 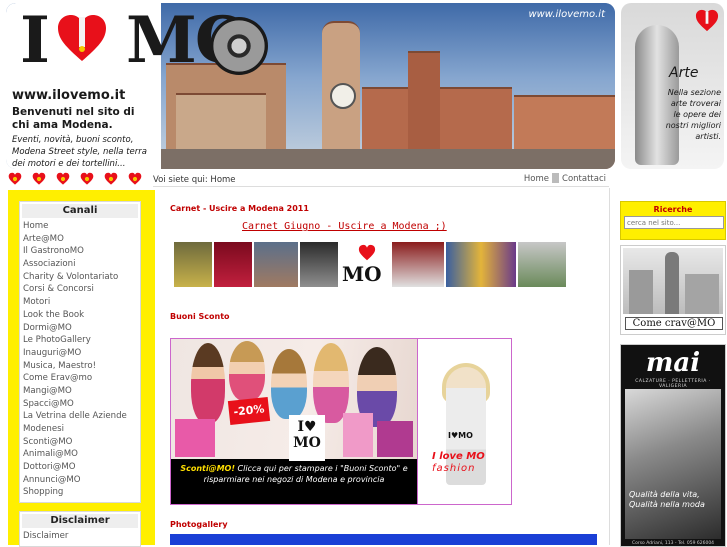 What do you see at coordinates (80, 467) in the screenshot?
I see `sidebar-item-dottori: Dottori@MO` at bounding box center [80, 467].